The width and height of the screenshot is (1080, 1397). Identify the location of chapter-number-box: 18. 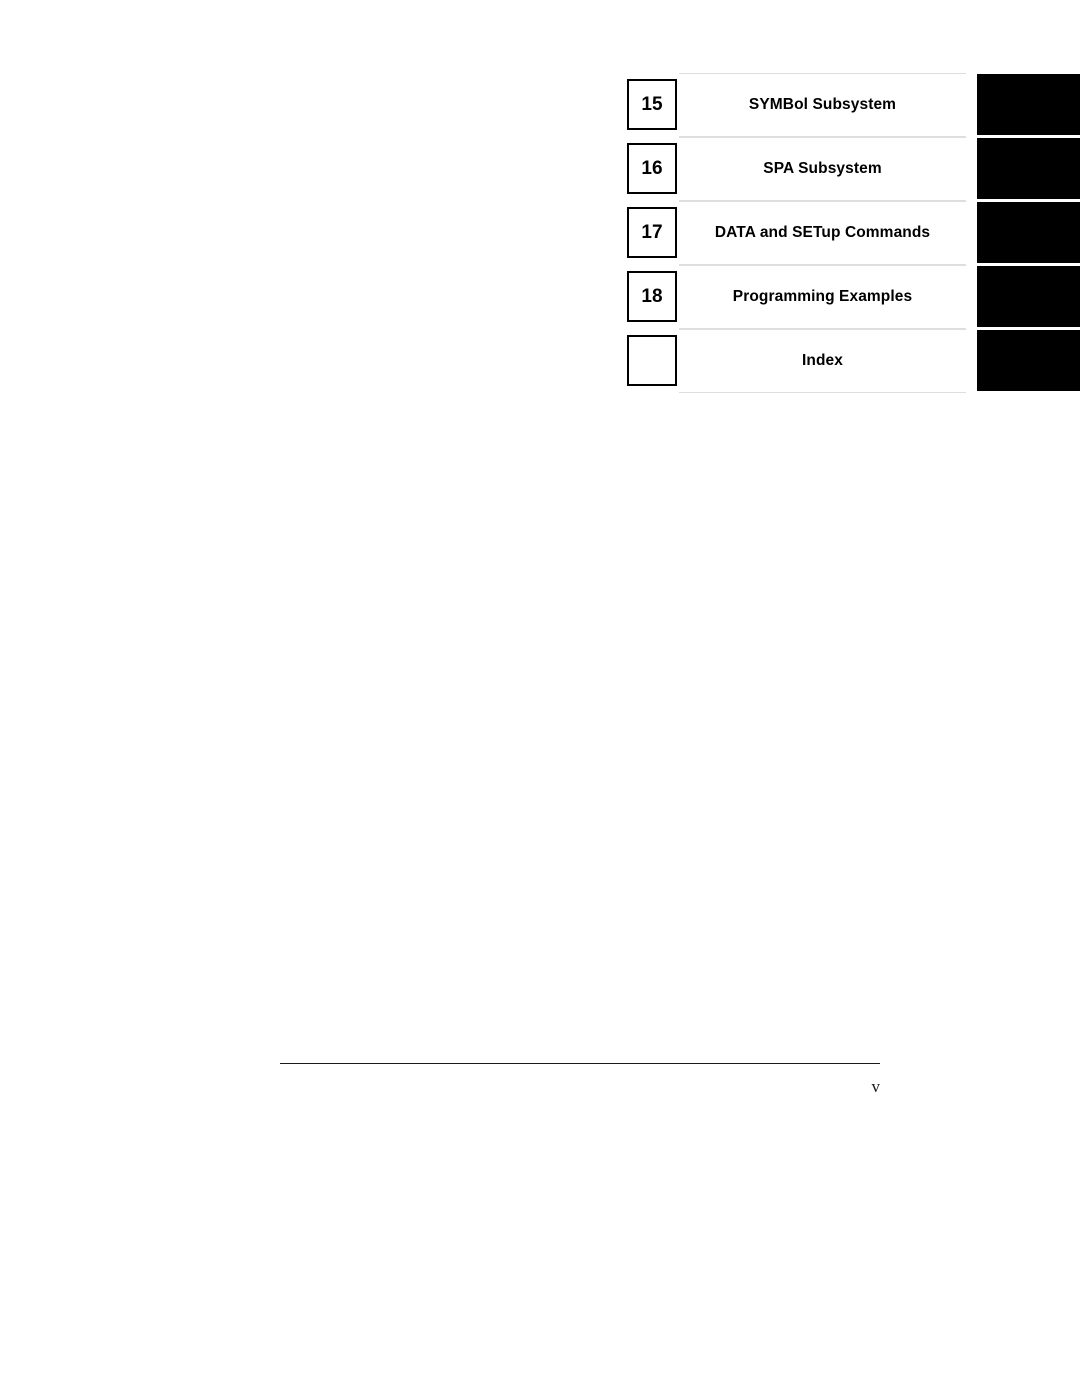
(652, 296).